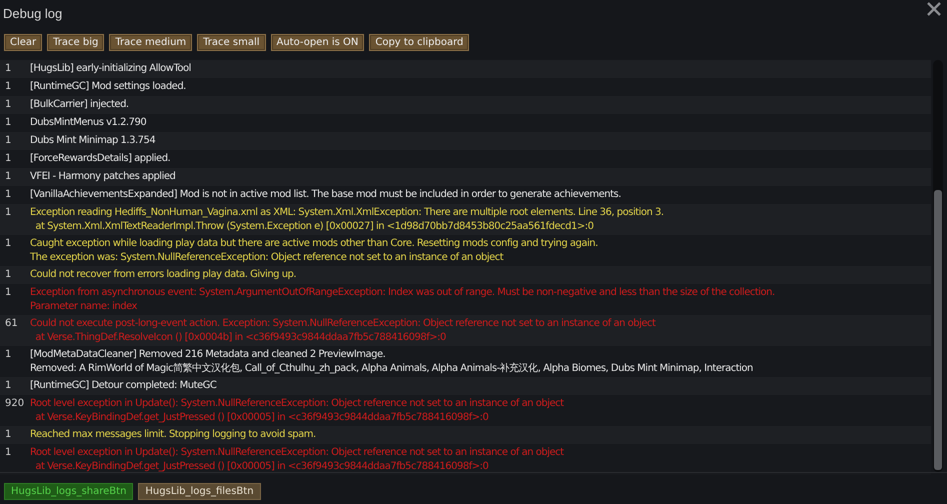  Describe the element at coordinates (123, 385) in the screenshot. I see `log-text: [RuntimeGC] Detour completed: MuteGC` at that location.